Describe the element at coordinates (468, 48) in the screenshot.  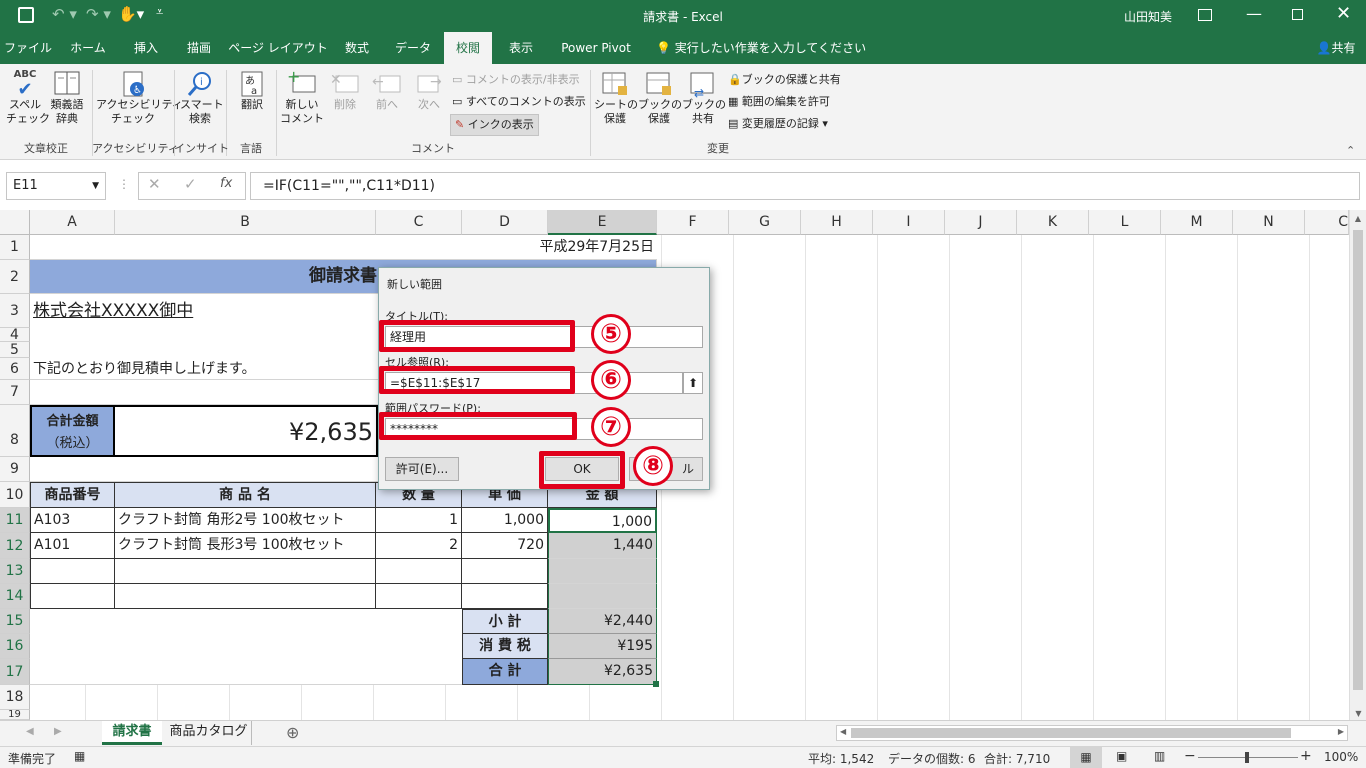
I see `tab-review: 校閲` at that location.